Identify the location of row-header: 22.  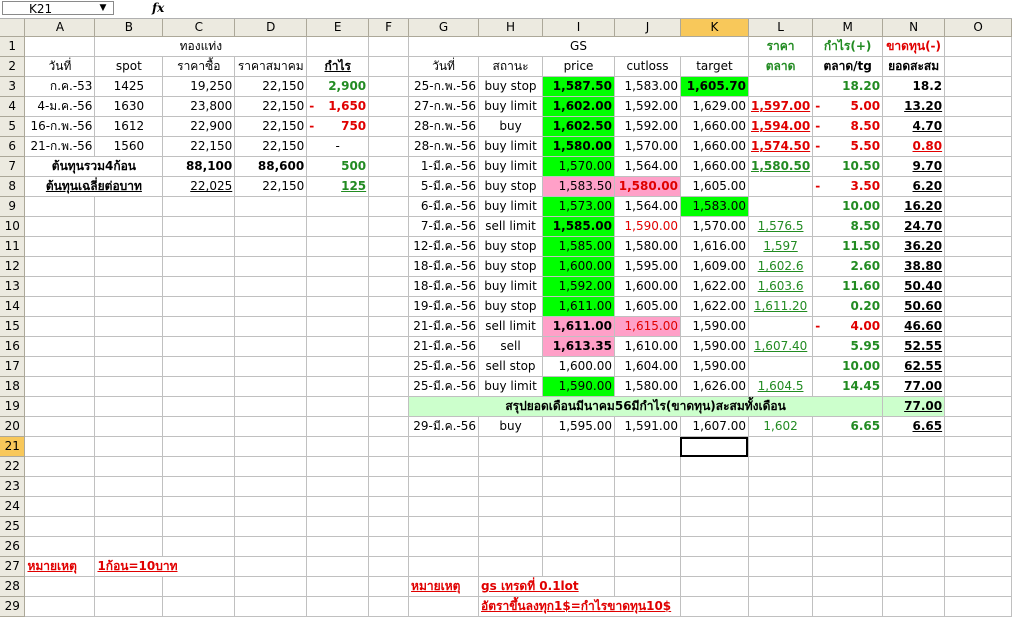
(13, 466).